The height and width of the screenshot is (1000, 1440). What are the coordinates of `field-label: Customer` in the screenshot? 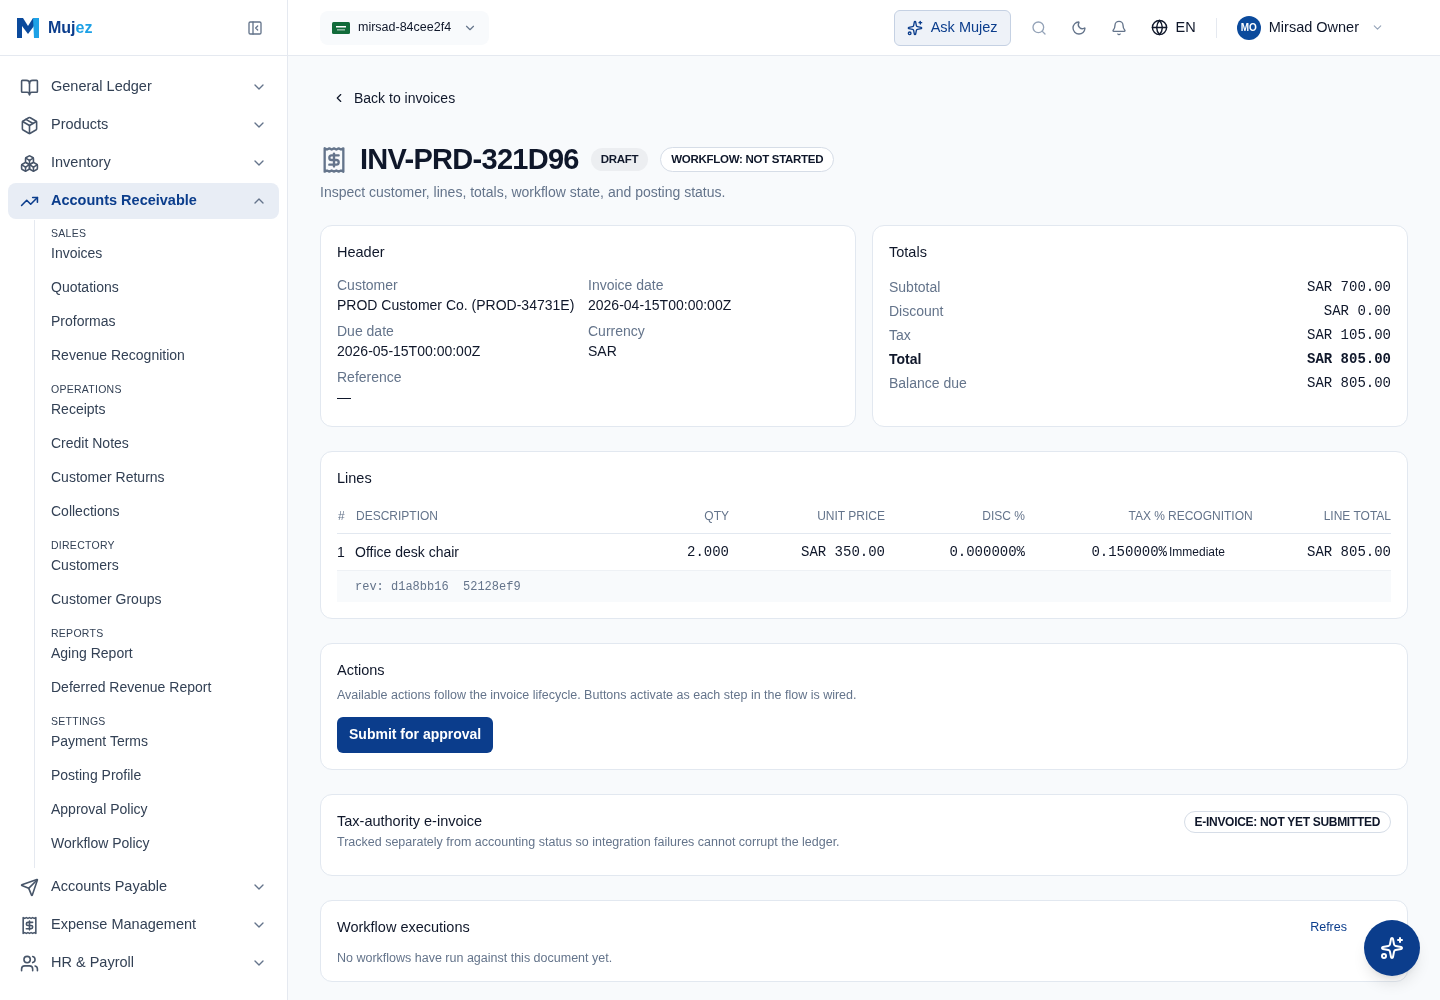 It's located at (368, 286).